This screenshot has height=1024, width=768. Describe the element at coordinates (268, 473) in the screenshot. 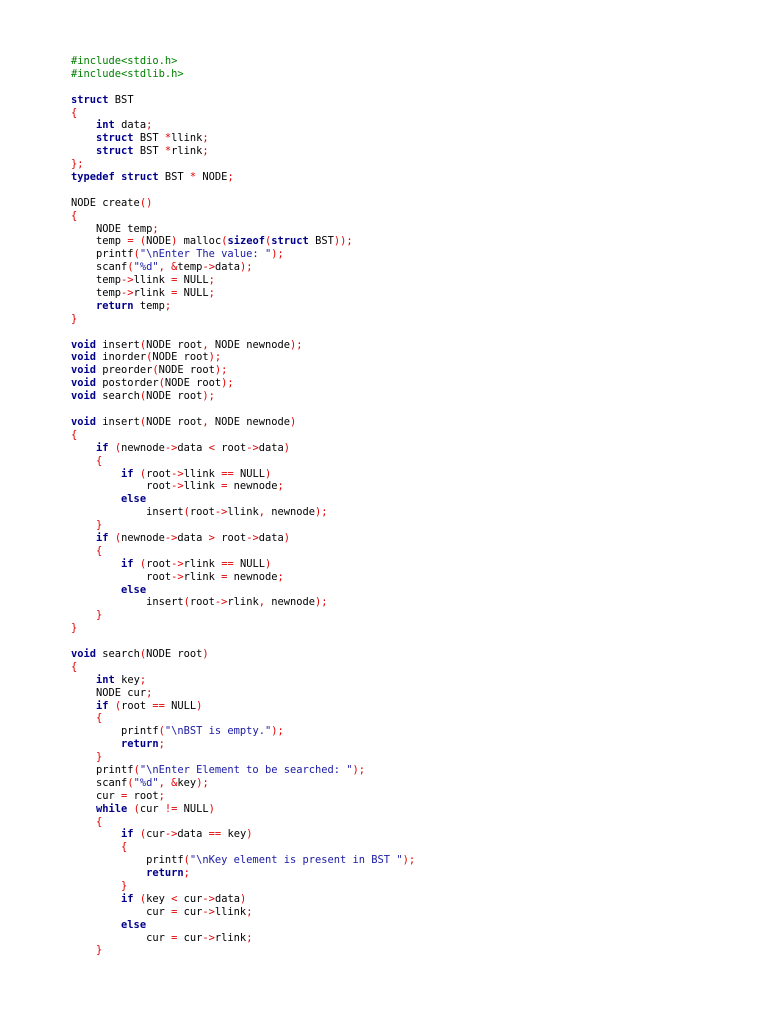

I see `code-token: )` at that location.